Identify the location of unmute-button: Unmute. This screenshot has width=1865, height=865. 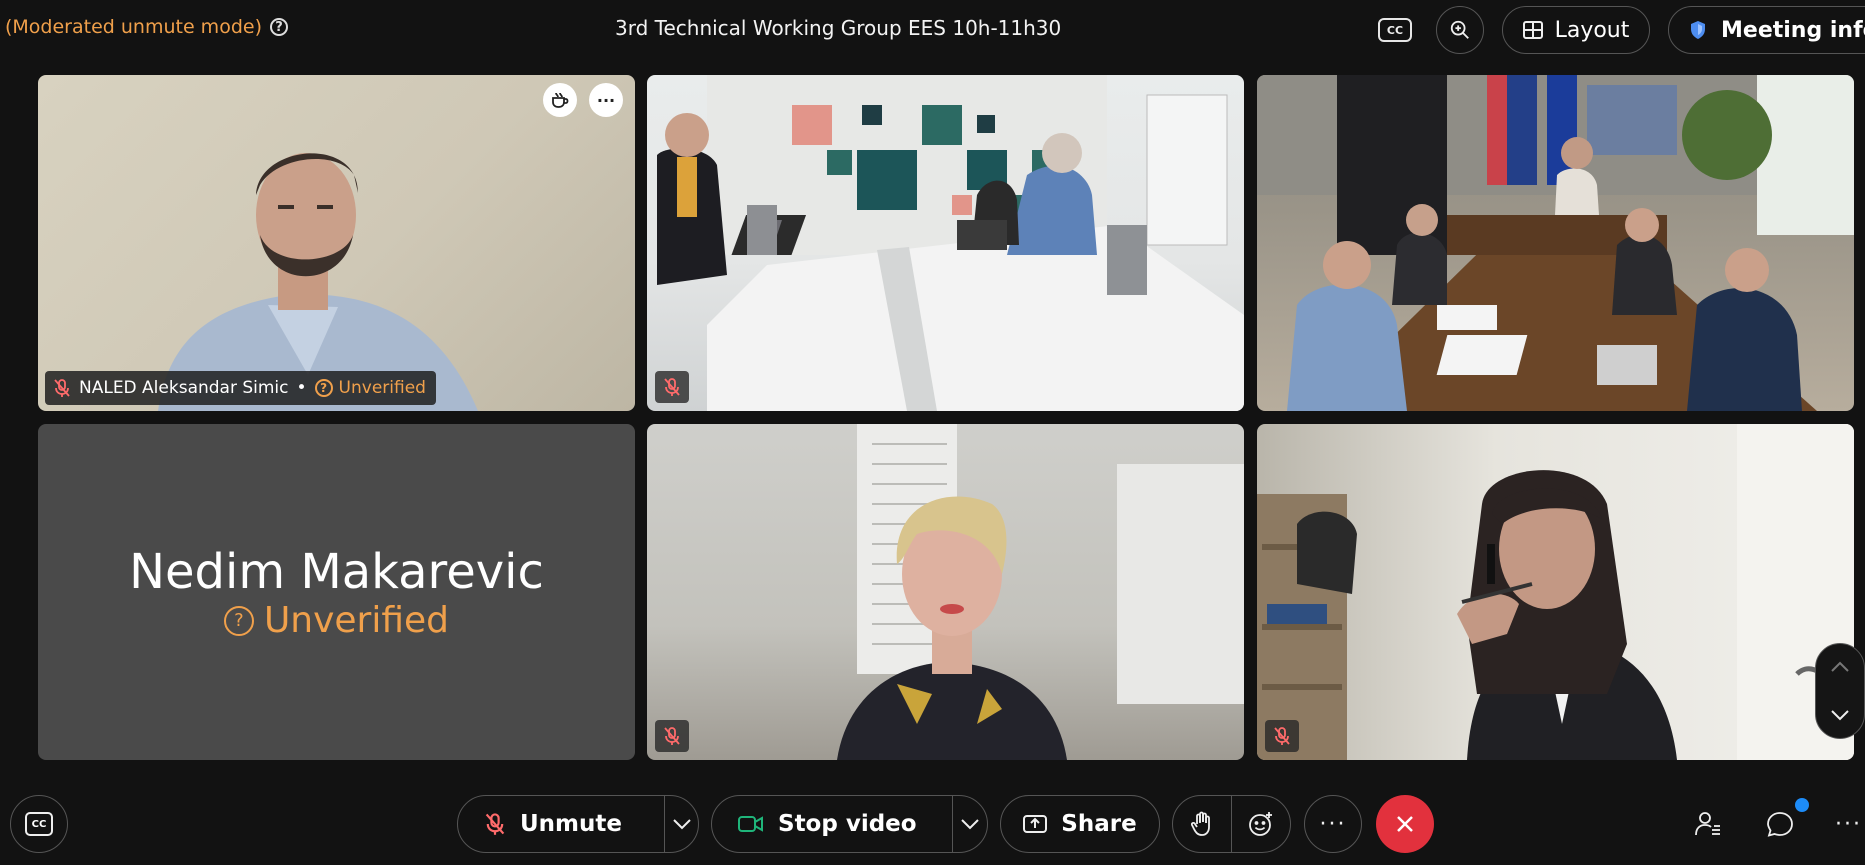
(561, 824).